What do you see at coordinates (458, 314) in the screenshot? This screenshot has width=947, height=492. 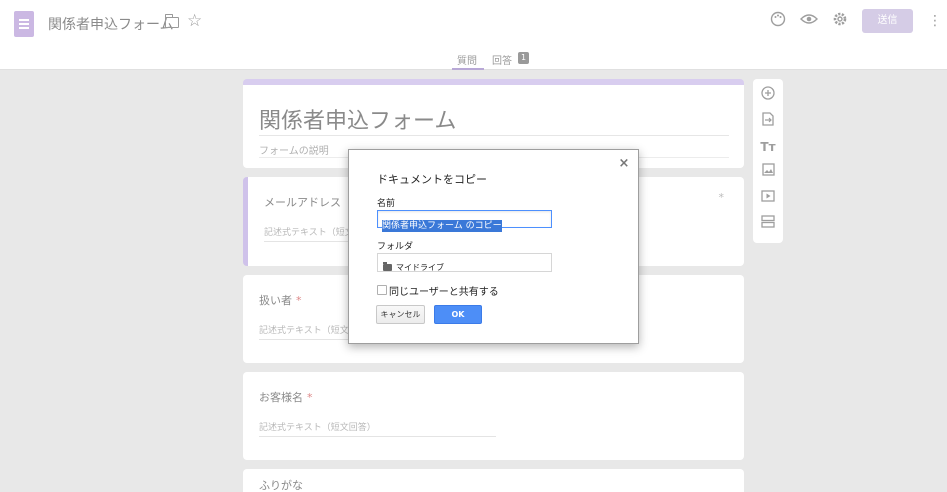 I see `ok-button: OK` at bounding box center [458, 314].